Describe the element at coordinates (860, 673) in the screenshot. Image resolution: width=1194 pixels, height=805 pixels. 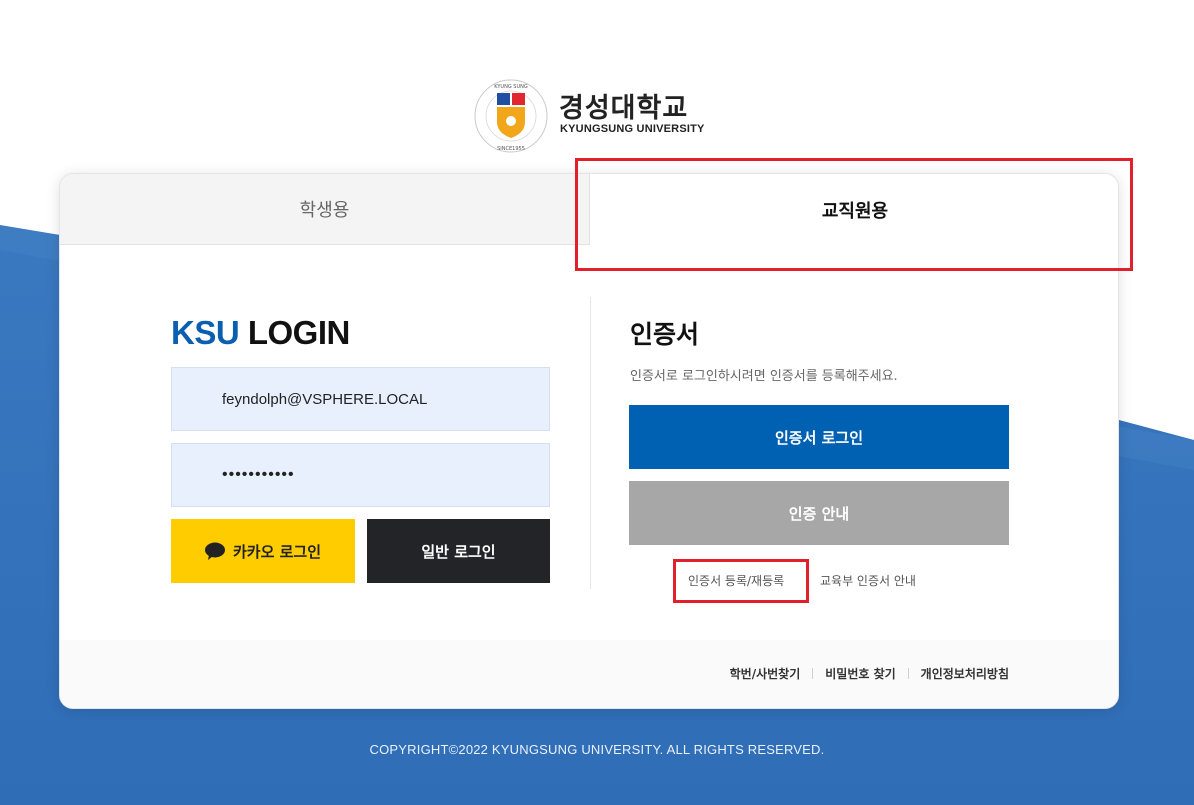
I see `find-password-link: 비밀번호 찾기` at that location.